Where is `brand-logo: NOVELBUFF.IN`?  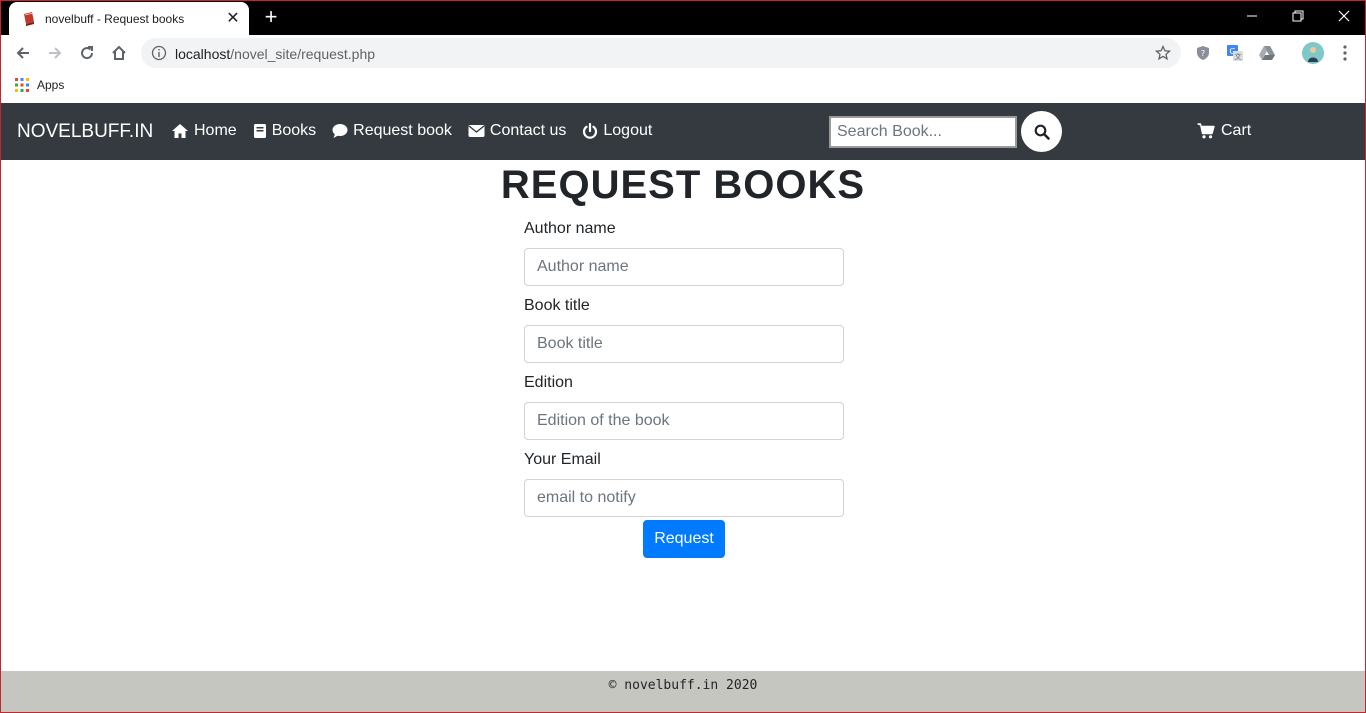 brand-logo: NOVELBUFF.IN is located at coordinates (85, 132).